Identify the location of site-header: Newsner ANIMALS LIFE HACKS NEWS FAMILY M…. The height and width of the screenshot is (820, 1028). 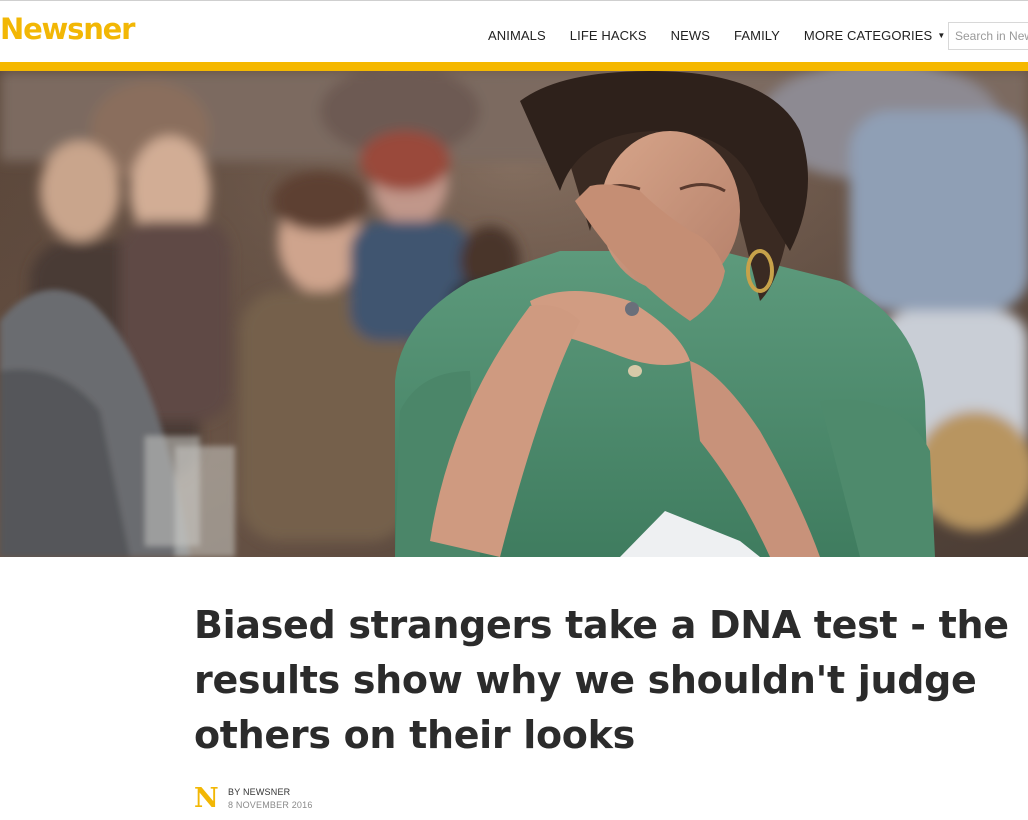
(514, 31).